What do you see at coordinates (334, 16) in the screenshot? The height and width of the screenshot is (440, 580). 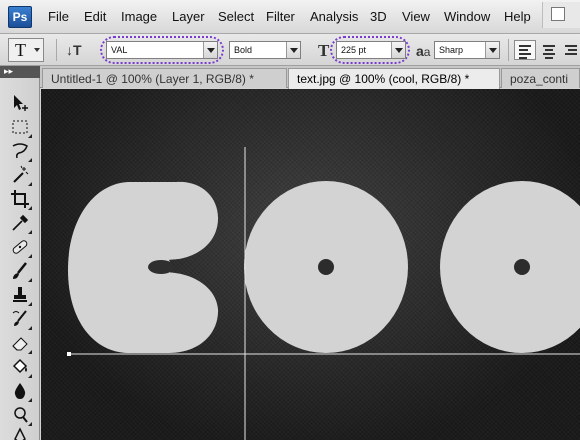 I see `menu-analysis: Analysis` at bounding box center [334, 16].